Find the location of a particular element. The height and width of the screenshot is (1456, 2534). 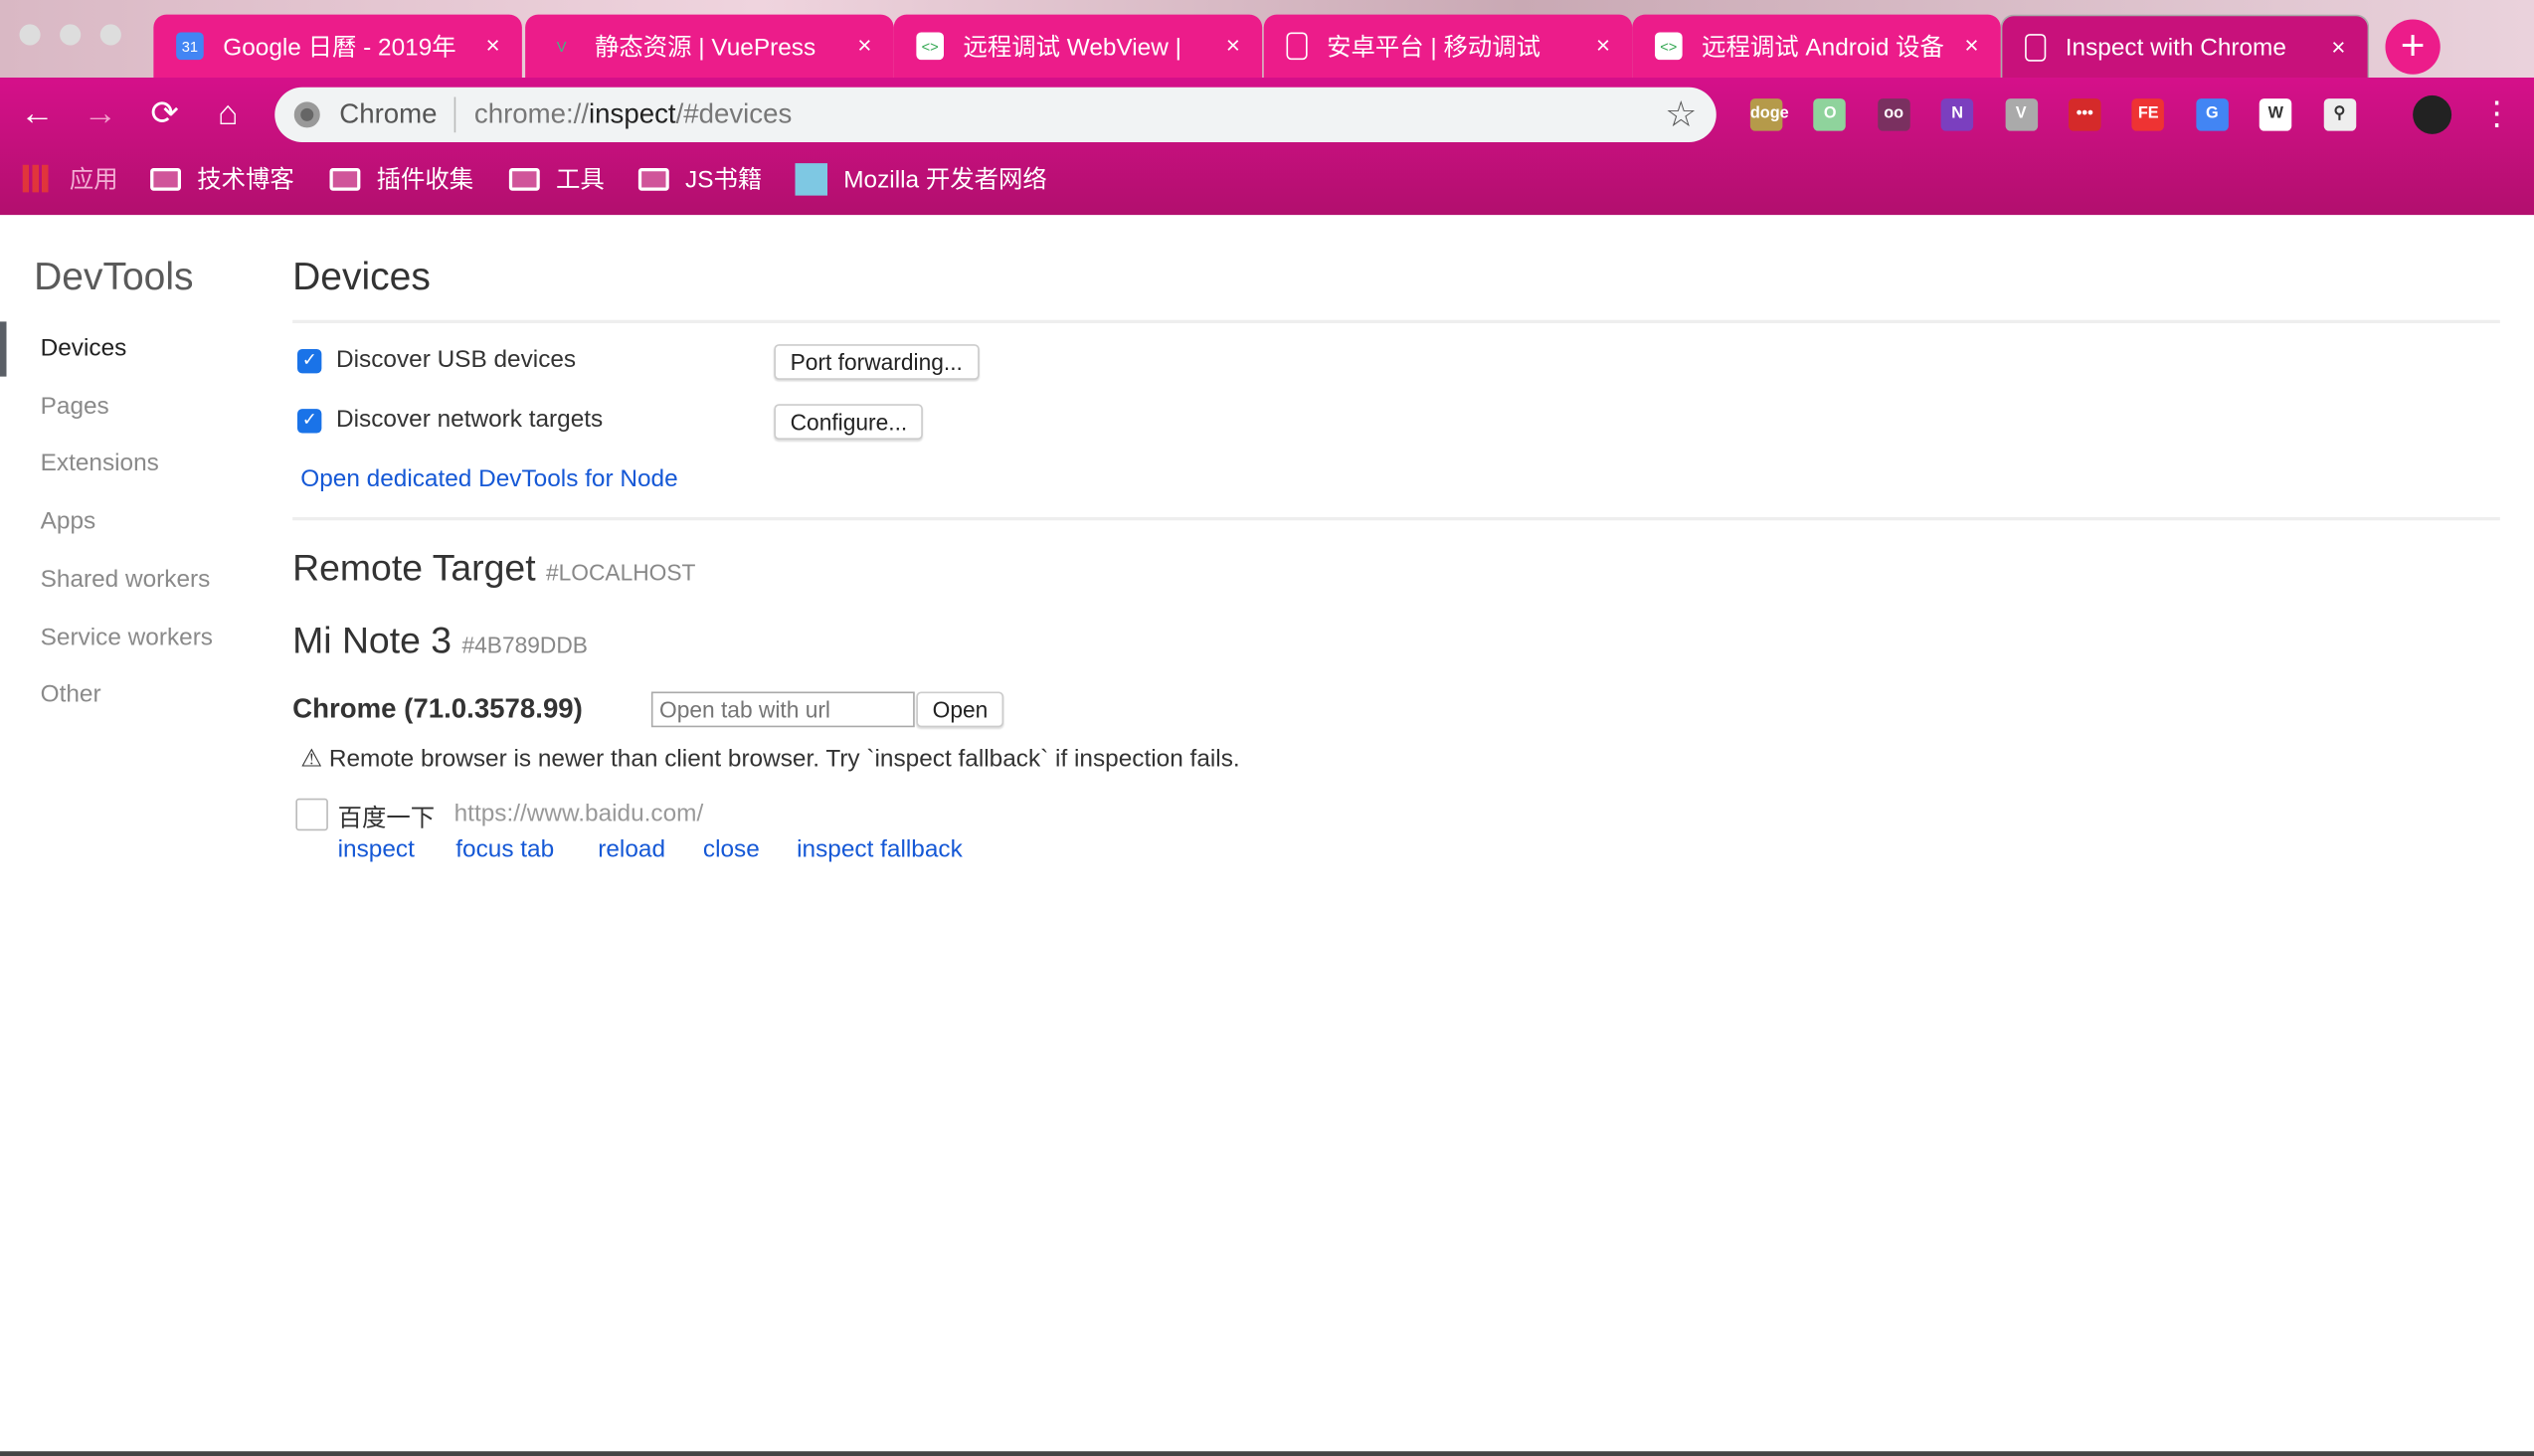

calendar-icon: 31 is located at coordinates (190, 46).